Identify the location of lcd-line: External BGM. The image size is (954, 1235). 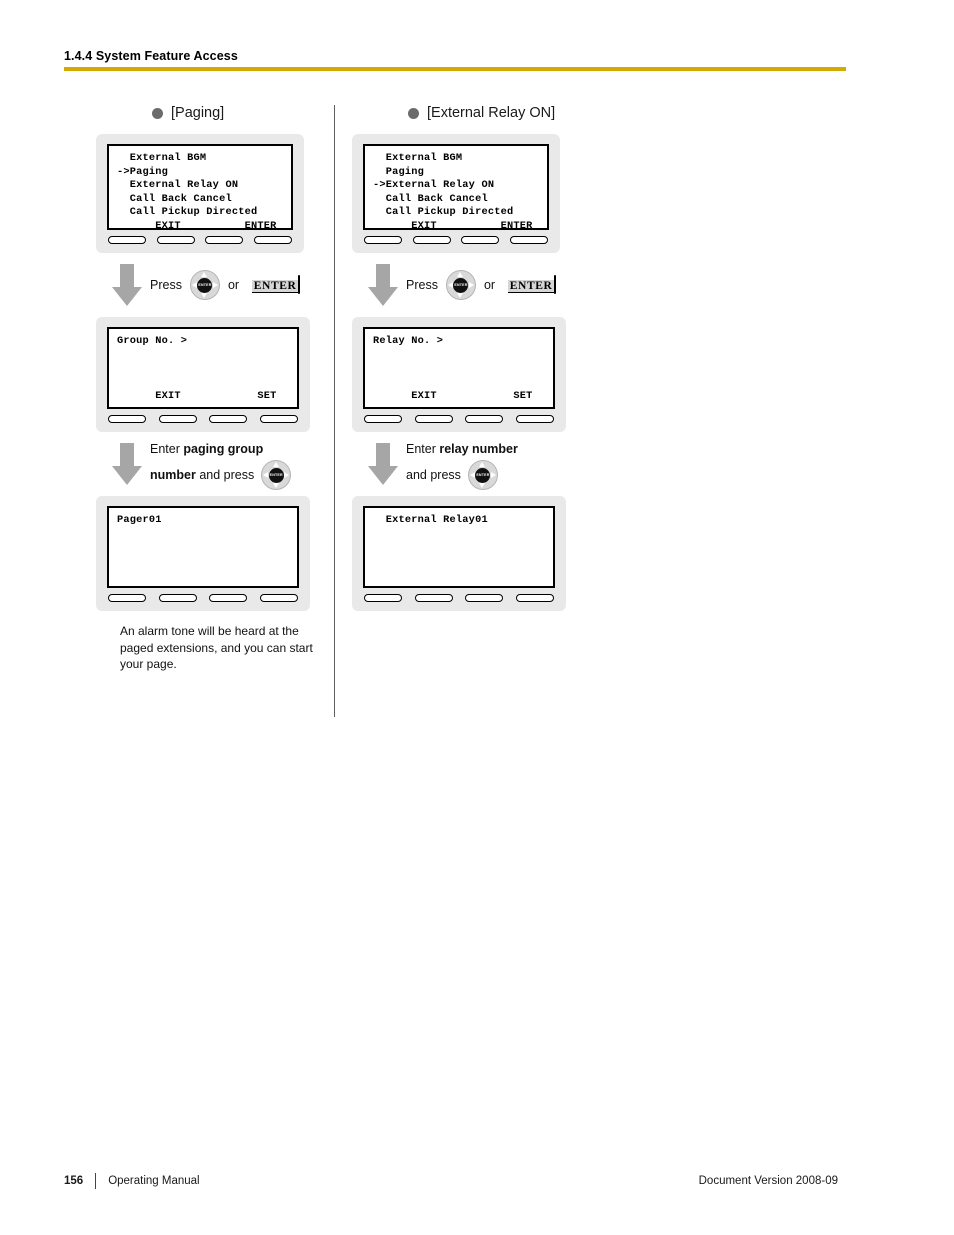
(162, 158).